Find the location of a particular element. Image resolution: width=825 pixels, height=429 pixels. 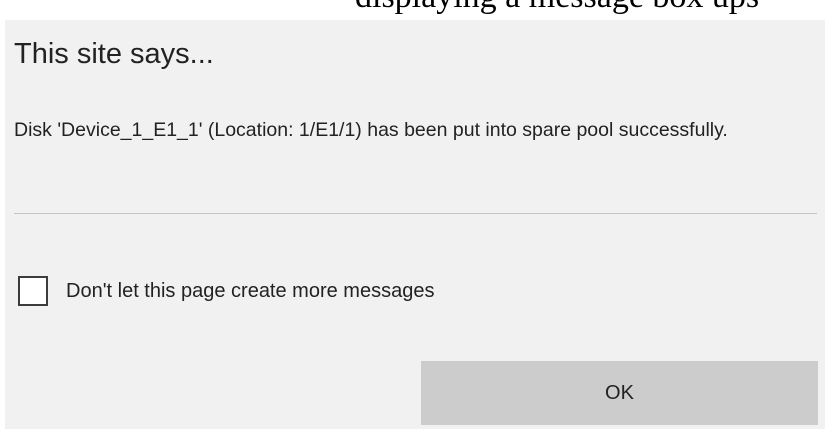

suppress-messages-row: Don't let this page create more messages is located at coordinates (226, 291).